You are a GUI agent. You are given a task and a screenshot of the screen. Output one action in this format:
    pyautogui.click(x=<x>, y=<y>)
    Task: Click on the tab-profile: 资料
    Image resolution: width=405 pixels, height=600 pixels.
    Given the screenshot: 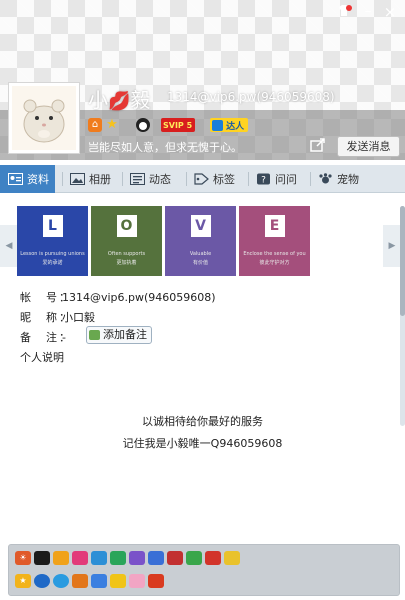 What is the action you would take?
    pyautogui.click(x=27, y=179)
    